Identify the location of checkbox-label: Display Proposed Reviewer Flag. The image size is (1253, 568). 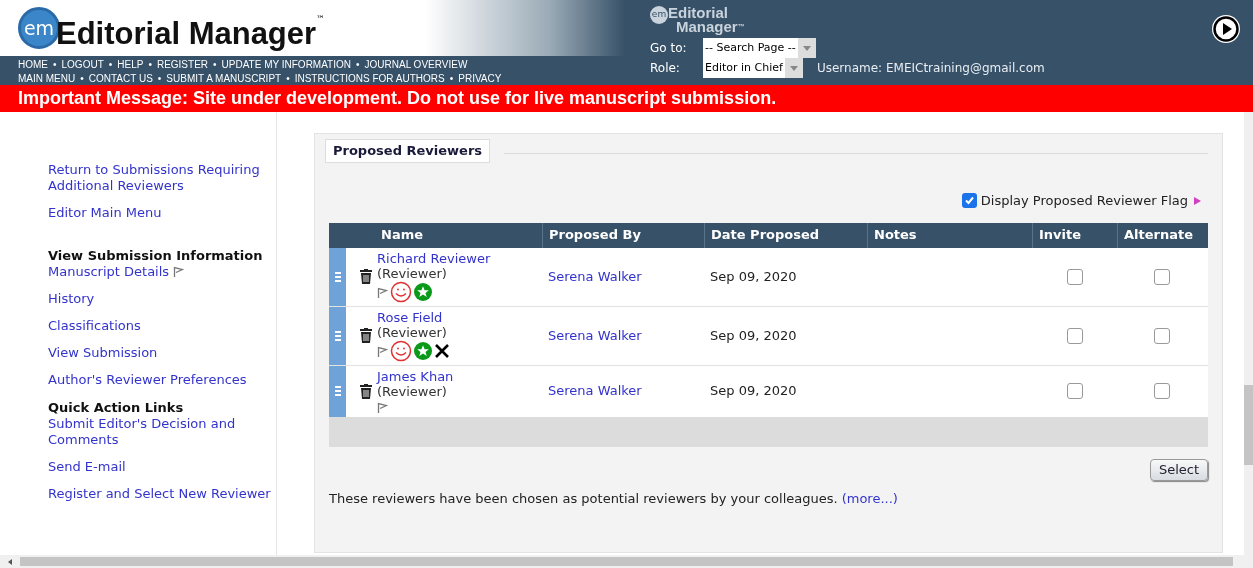
(1084, 201).